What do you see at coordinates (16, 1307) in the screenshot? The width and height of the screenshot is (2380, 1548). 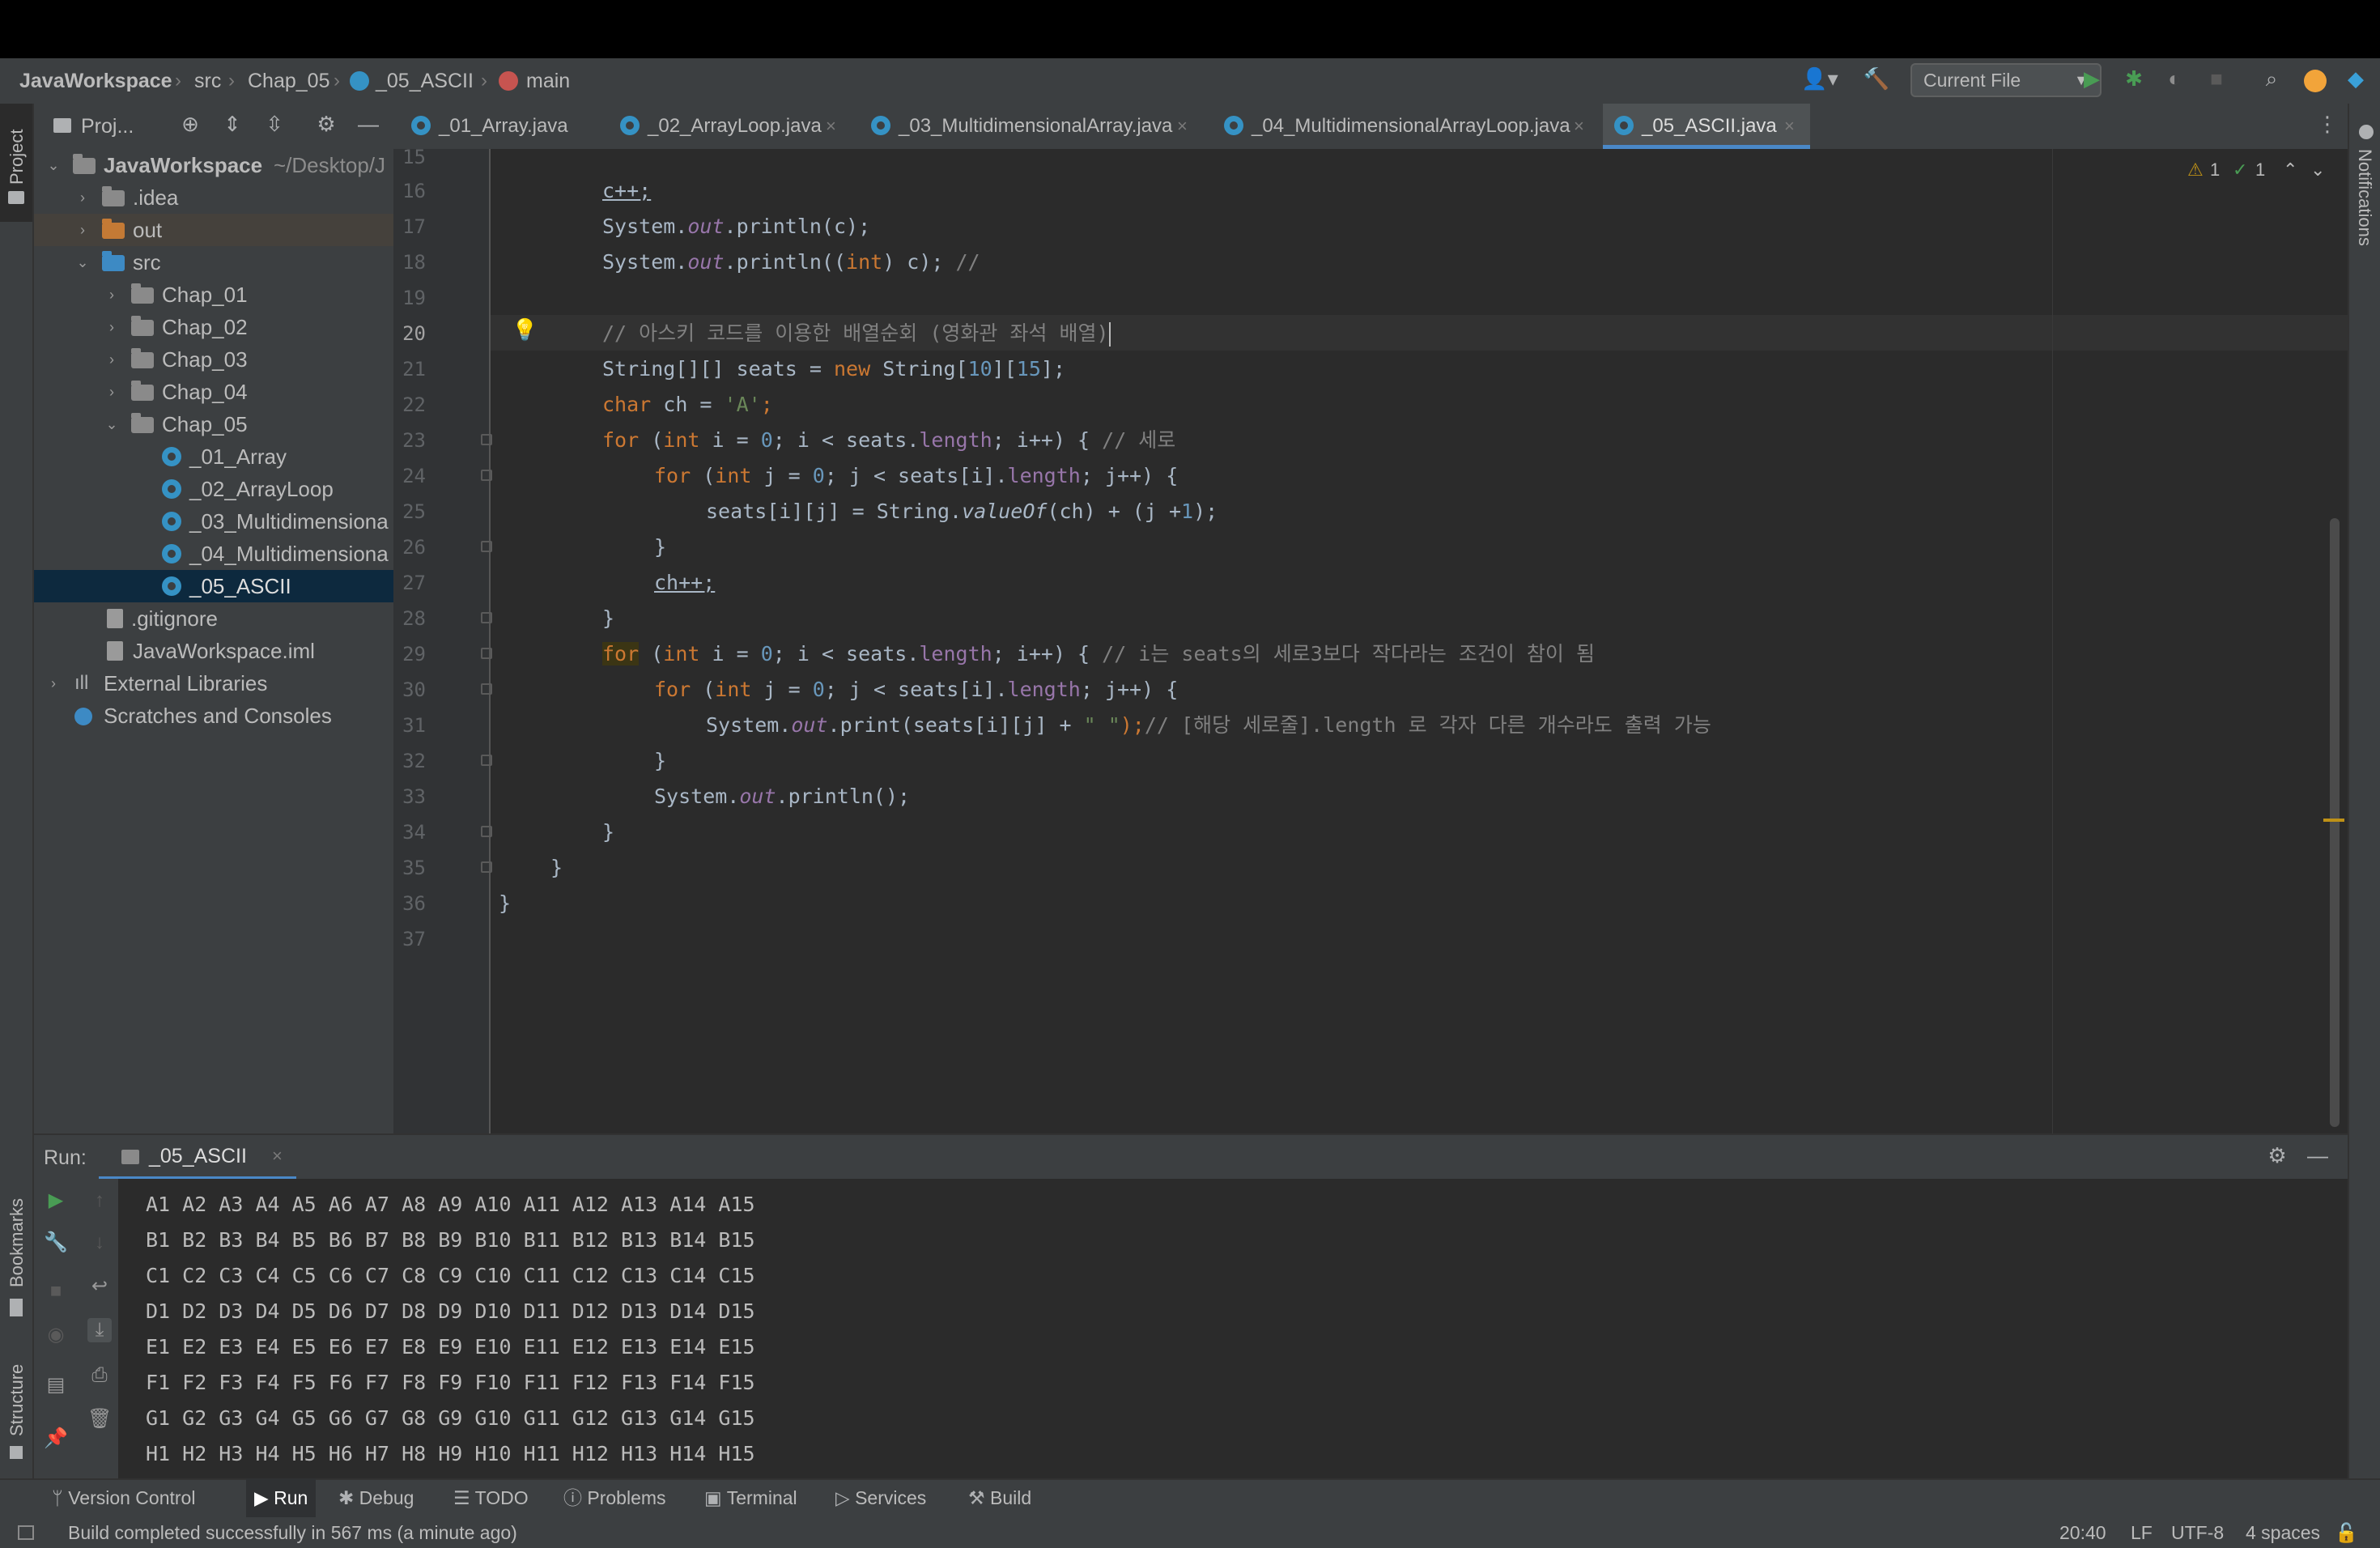 I see `bookmark-icon` at bounding box center [16, 1307].